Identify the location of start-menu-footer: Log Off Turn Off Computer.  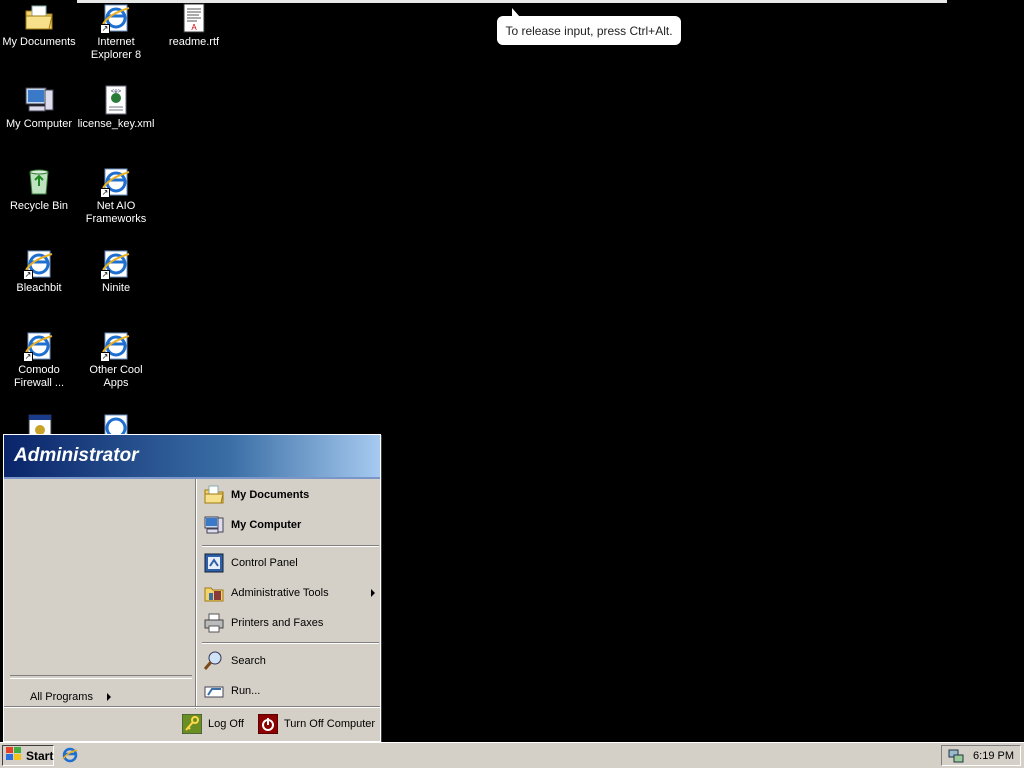
(192, 723).